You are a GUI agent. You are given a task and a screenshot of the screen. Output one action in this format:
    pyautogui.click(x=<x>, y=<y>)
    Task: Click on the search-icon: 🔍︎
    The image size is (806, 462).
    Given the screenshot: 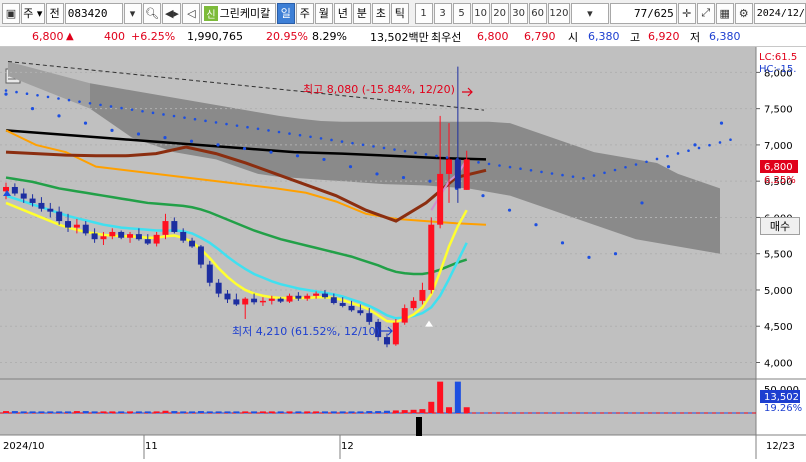 What is the action you would take?
    pyautogui.click(x=152, y=13)
    